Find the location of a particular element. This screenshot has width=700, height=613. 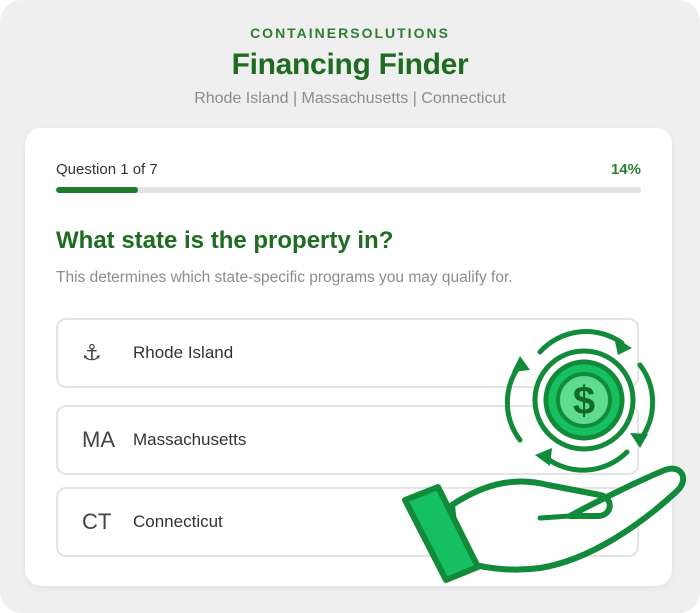

option-rhode-island: ⚓ Rhode Island is located at coordinates (347, 353).